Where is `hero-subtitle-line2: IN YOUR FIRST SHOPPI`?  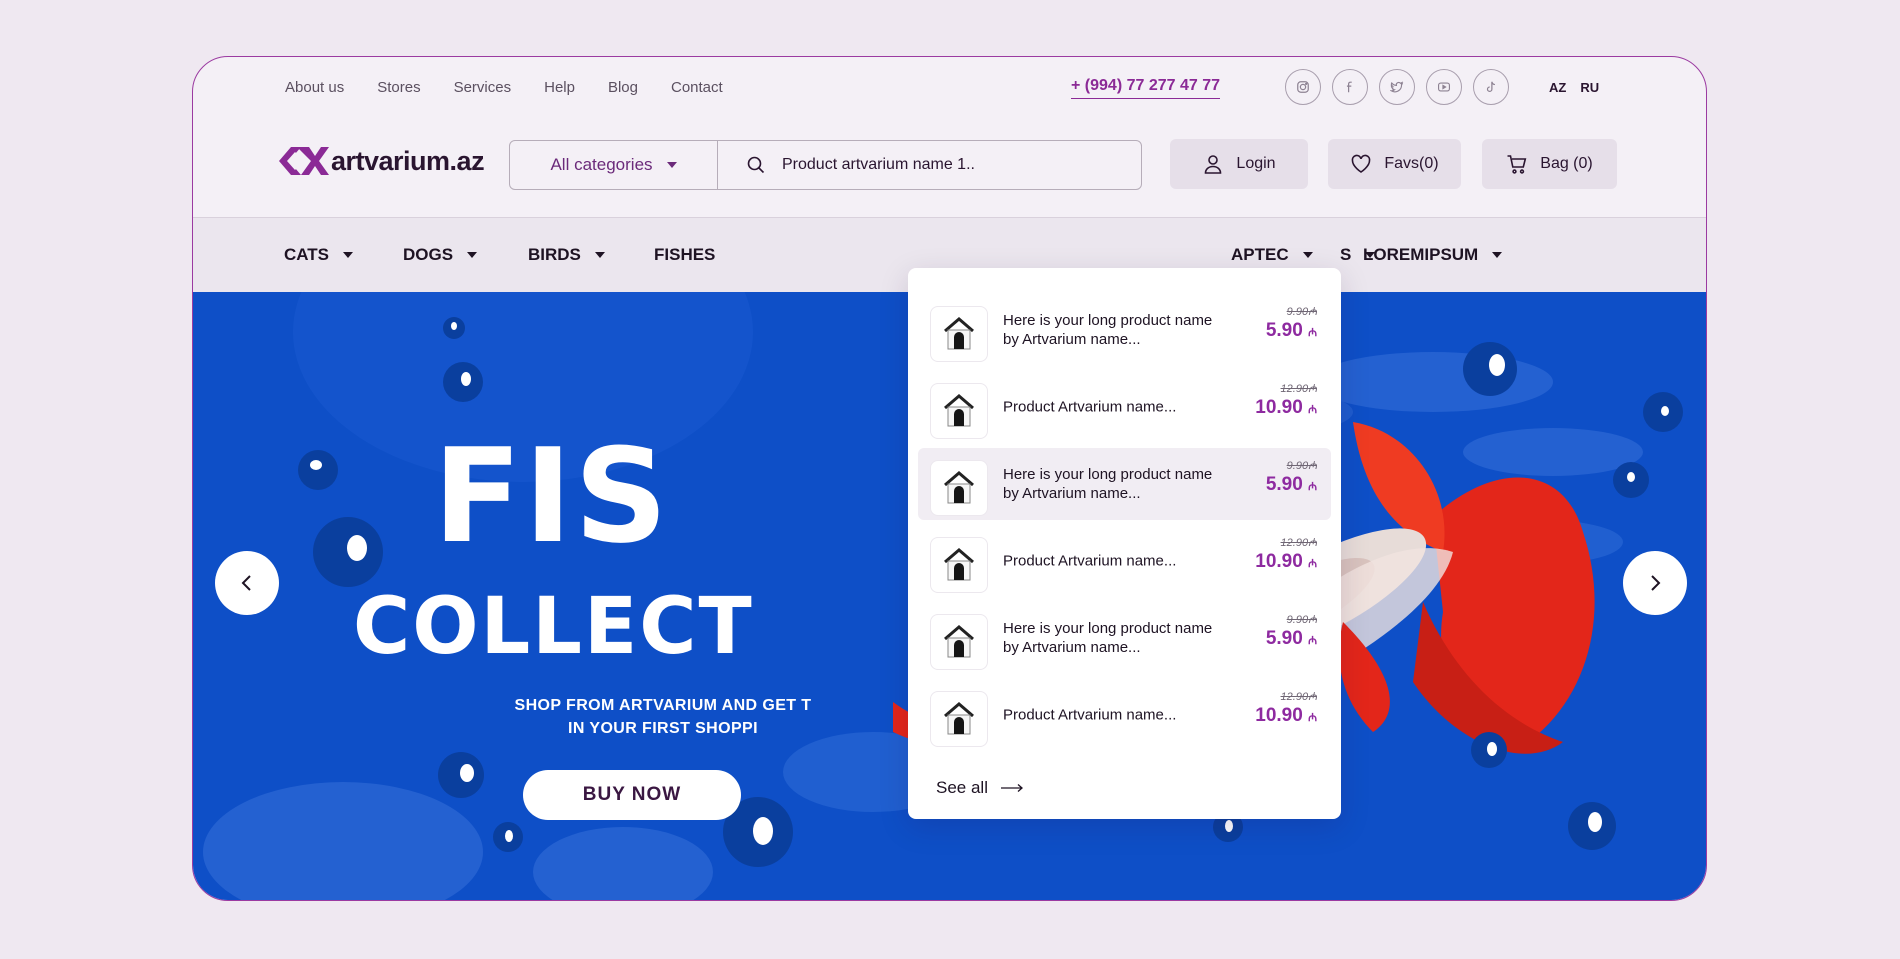
hero-subtitle-line2: IN YOUR FIRST SHOPPI is located at coordinates (663, 728).